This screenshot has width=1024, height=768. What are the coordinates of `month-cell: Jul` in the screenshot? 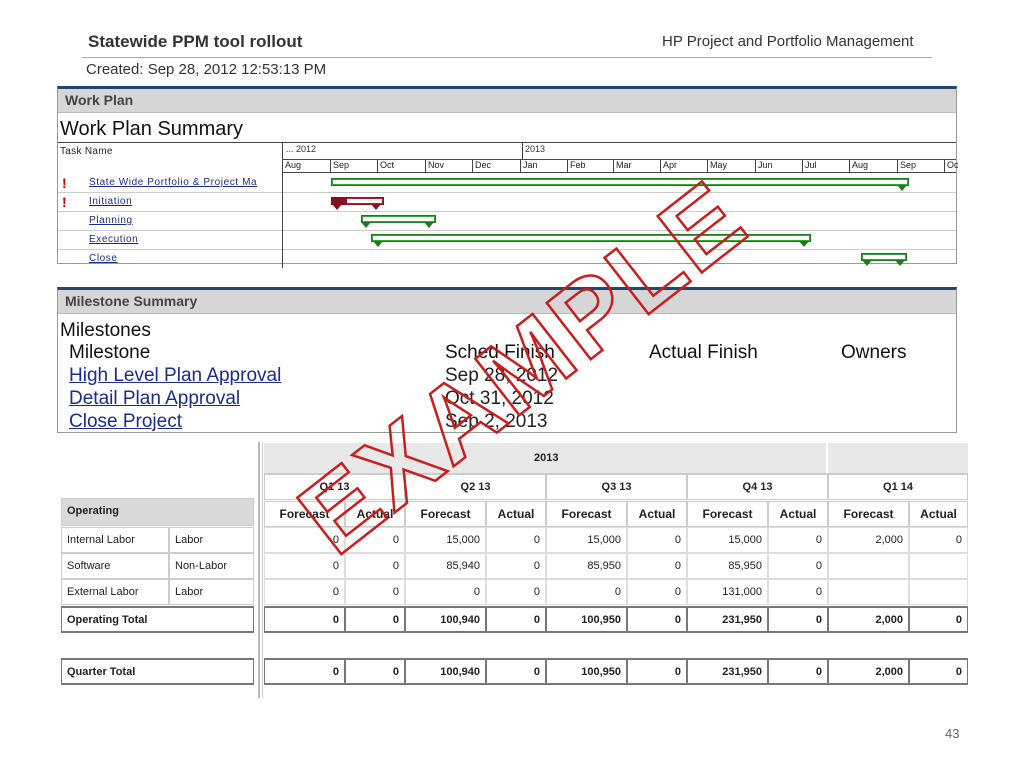 It's located at (825, 166).